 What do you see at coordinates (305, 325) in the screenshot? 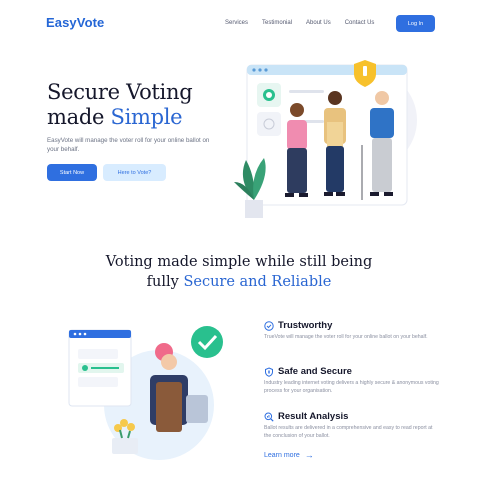
I see `feature-title: Trustworthy` at bounding box center [305, 325].